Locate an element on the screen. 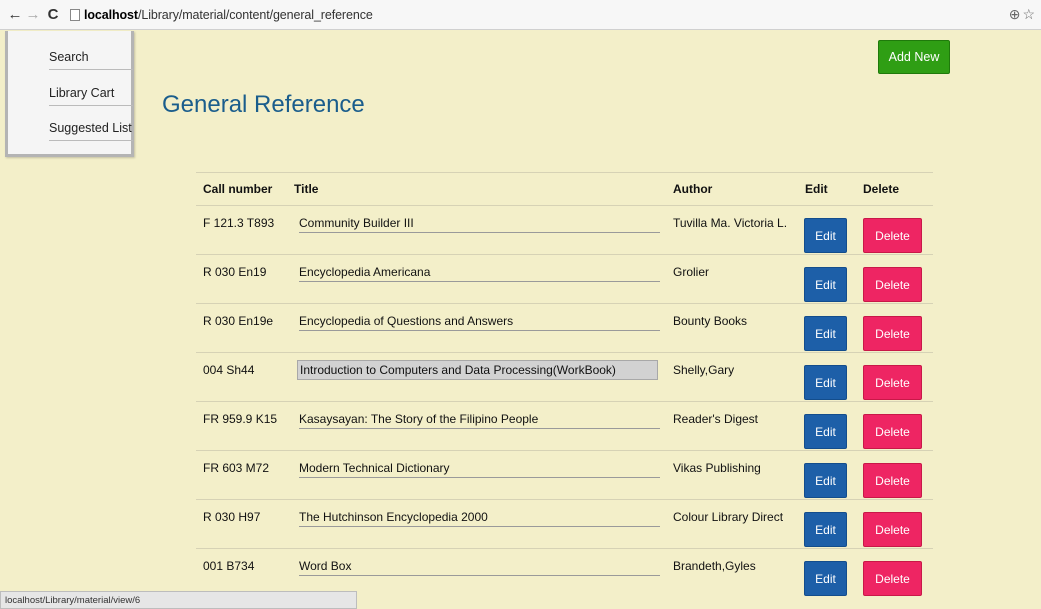 The image size is (1041, 609). call-number-cell: R 030 En19e is located at coordinates (238, 321).